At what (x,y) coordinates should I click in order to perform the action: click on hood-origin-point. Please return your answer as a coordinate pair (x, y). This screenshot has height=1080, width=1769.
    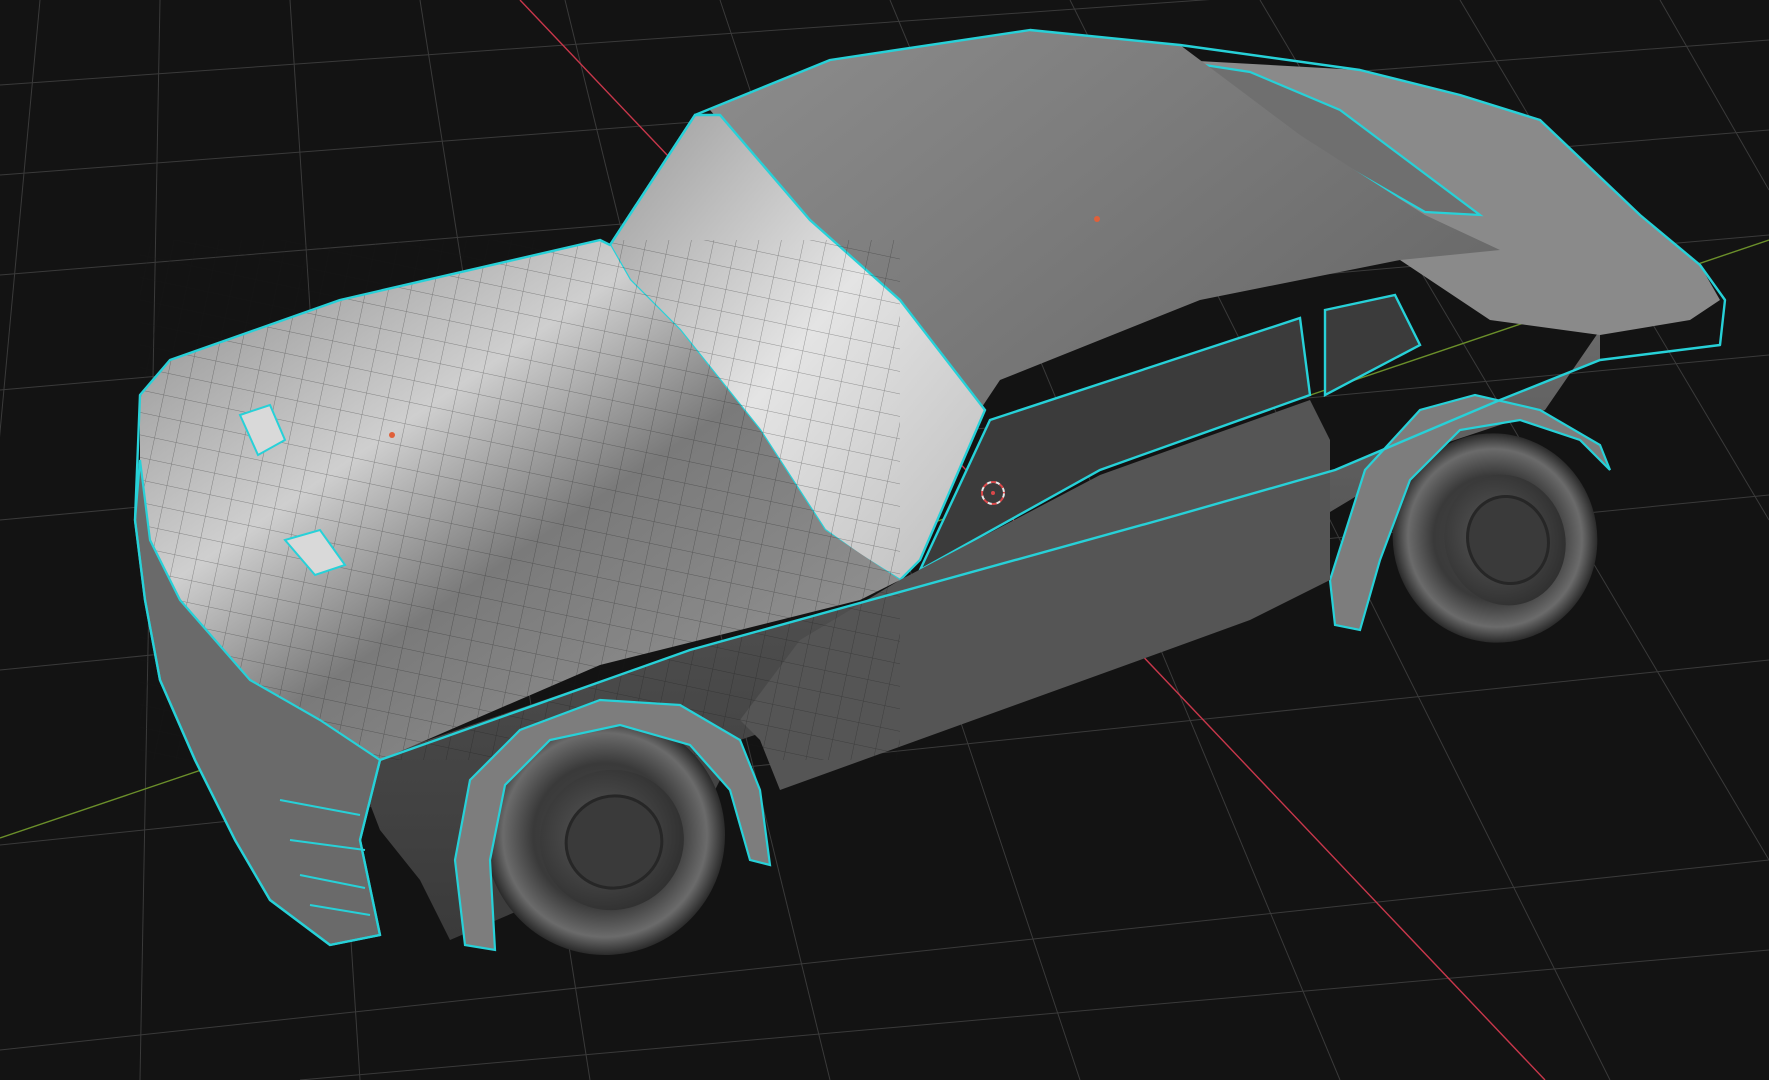
    Looking at the image, I should click on (392, 435).